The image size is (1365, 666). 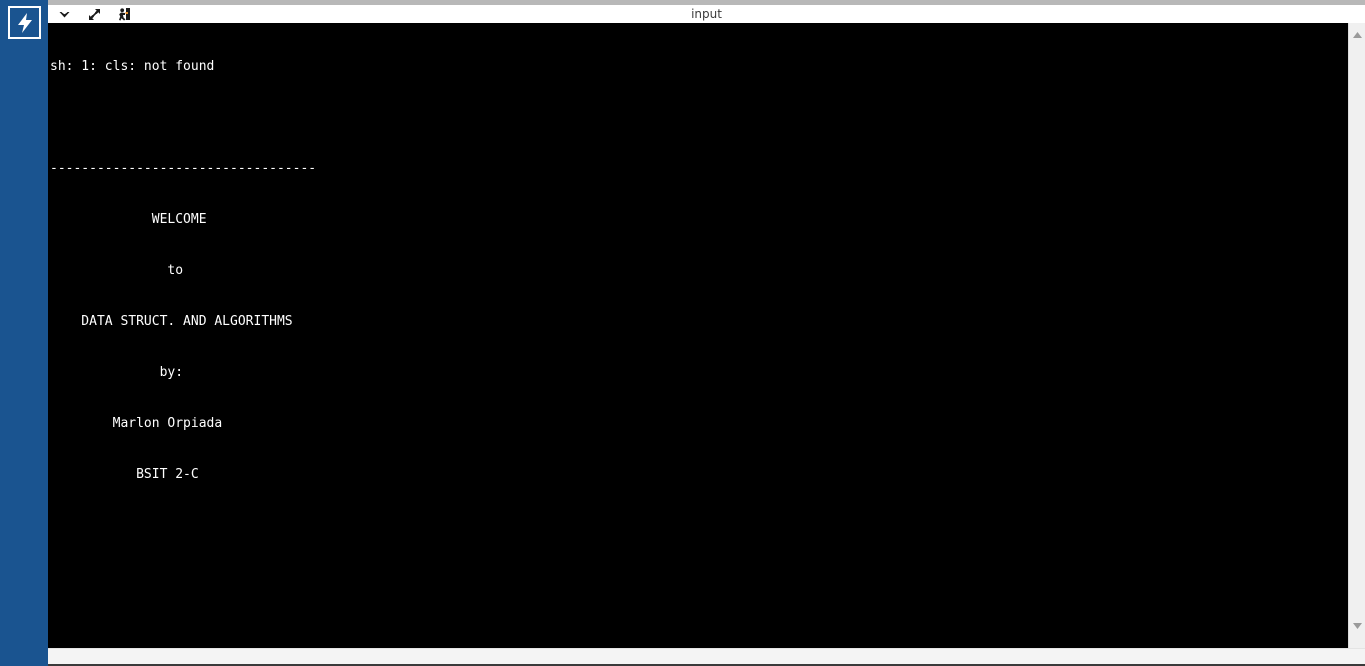 I want to click on banner-by: by:, so click(x=117, y=372).